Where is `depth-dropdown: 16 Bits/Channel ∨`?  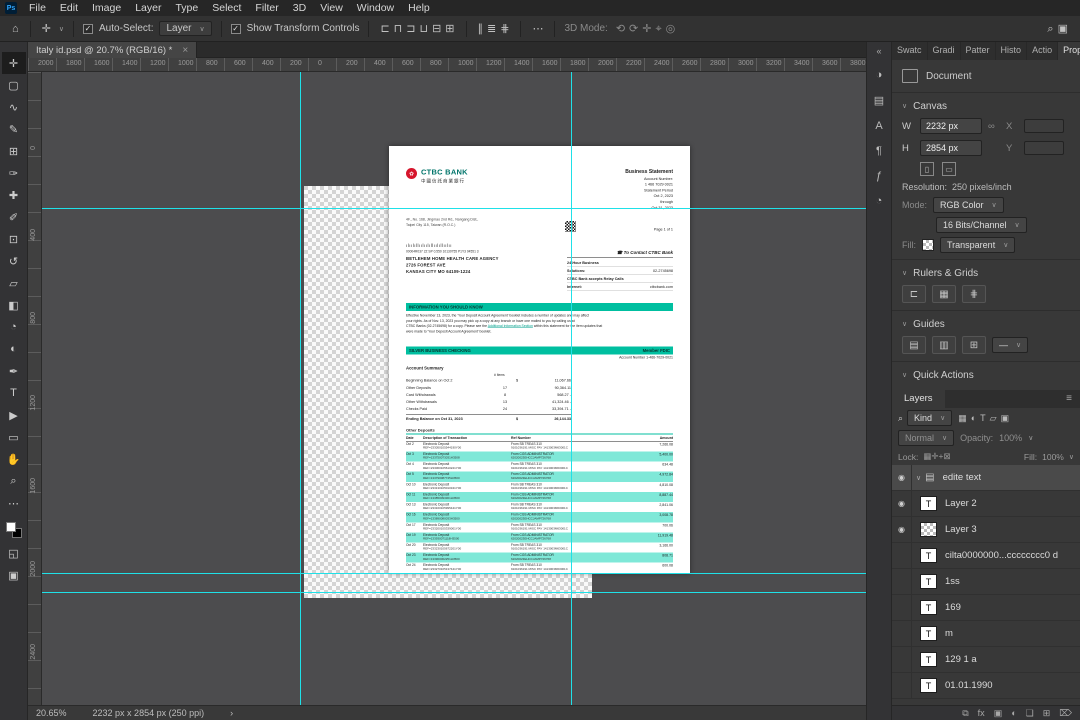
depth-dropdown: 16 Bits/Channel ∨ is located at coordinates (981, 225).